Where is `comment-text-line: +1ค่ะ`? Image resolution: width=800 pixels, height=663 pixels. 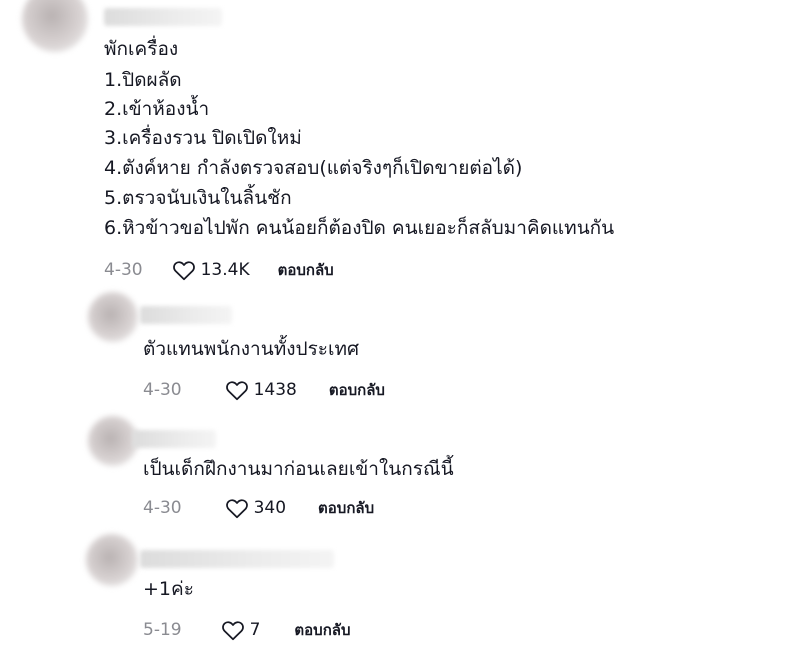
comment-text-line: +1ค่ะ is located at coordinates (168, 589).